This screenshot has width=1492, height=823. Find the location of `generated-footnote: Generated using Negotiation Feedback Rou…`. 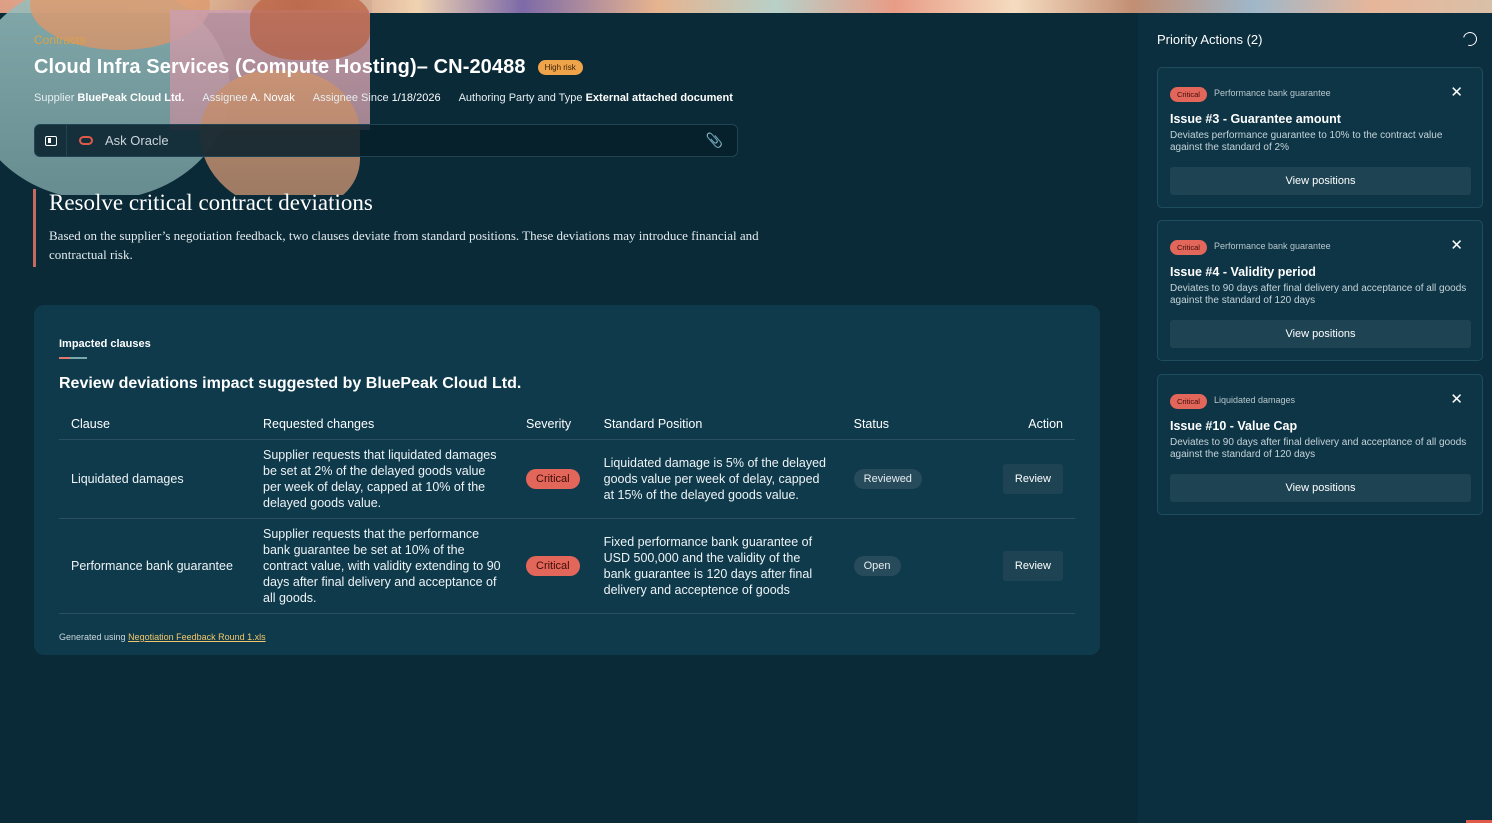

generated-footnote: Generated using Negotiation Feedback Rou… is located at coordinates (162, 637).